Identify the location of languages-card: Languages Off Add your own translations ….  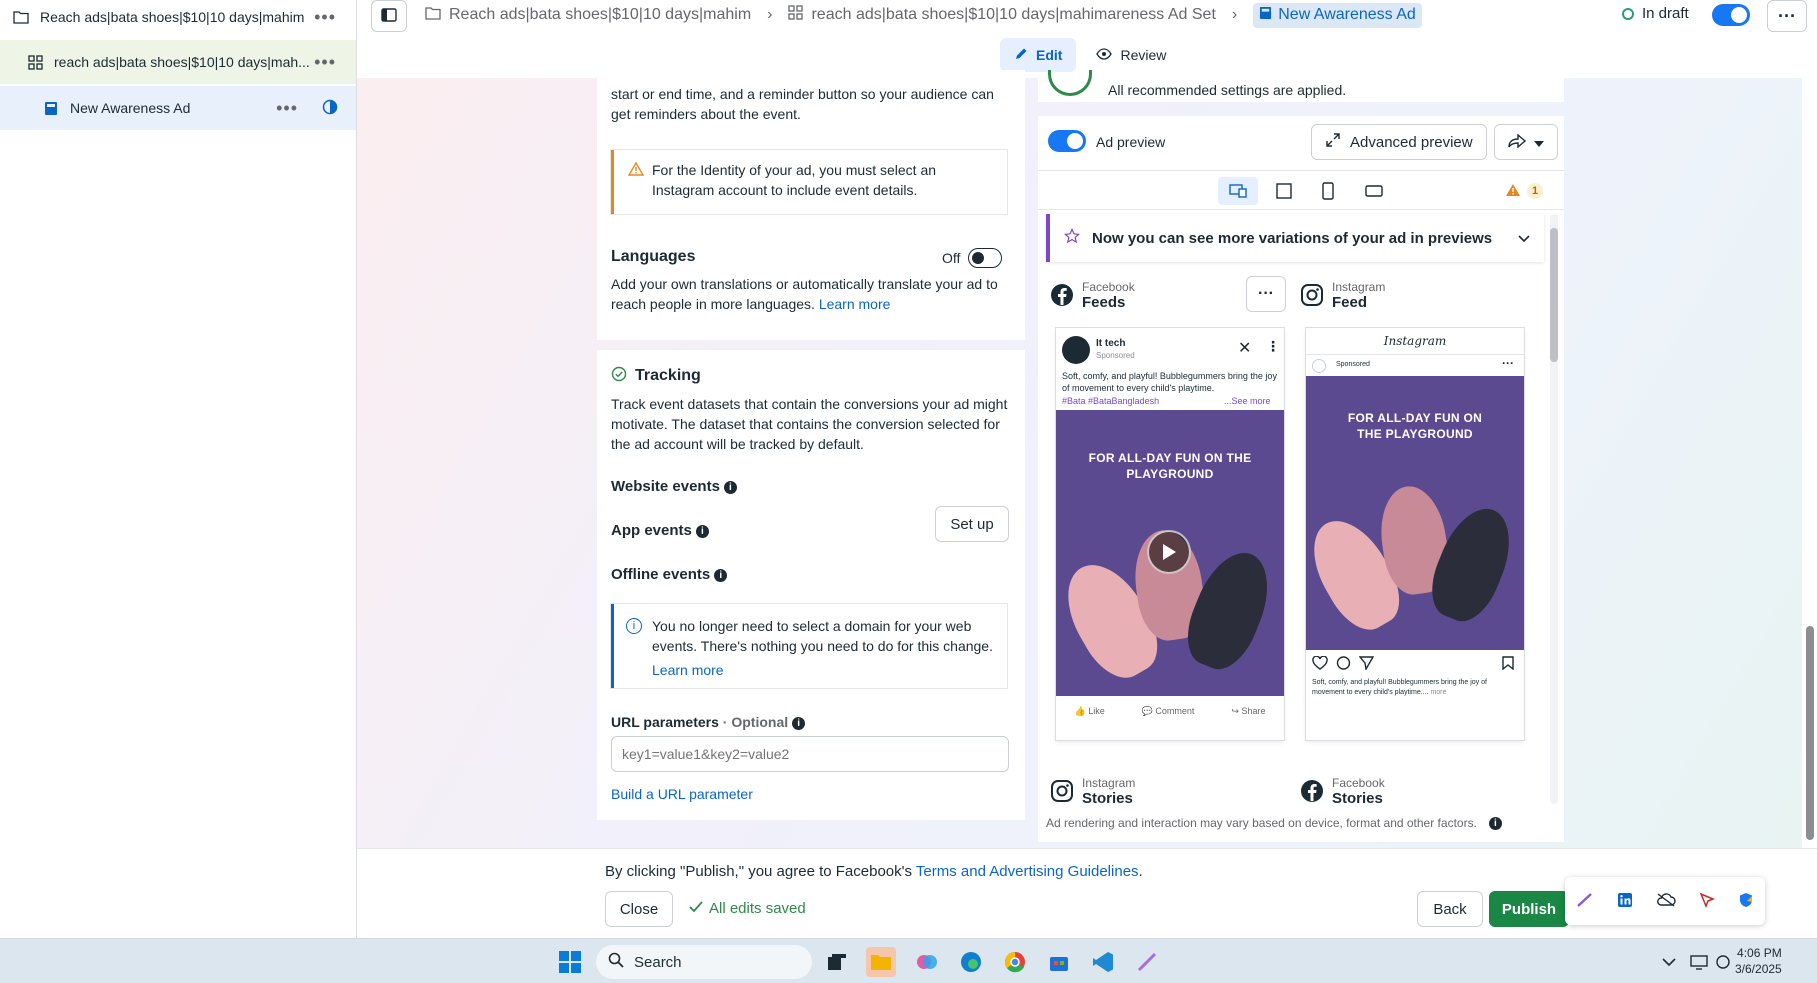
(811, 285).